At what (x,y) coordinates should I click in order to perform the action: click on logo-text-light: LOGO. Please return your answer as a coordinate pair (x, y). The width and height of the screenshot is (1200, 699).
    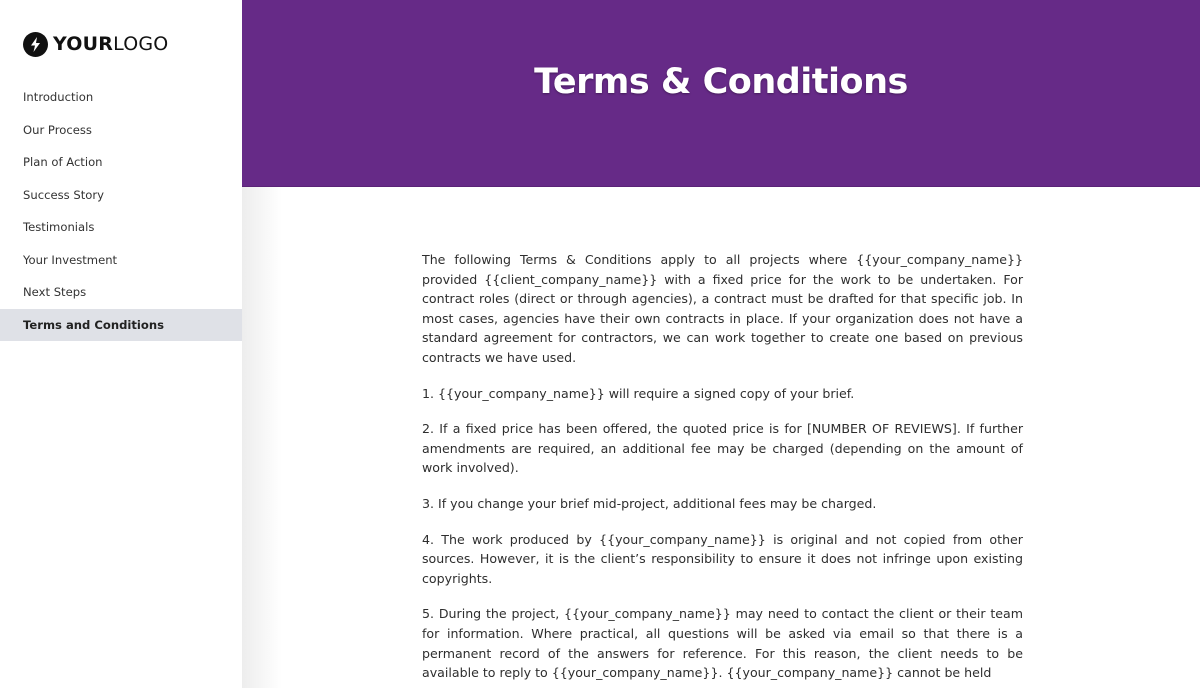
    Looking at the image, I should click on (141, 44).